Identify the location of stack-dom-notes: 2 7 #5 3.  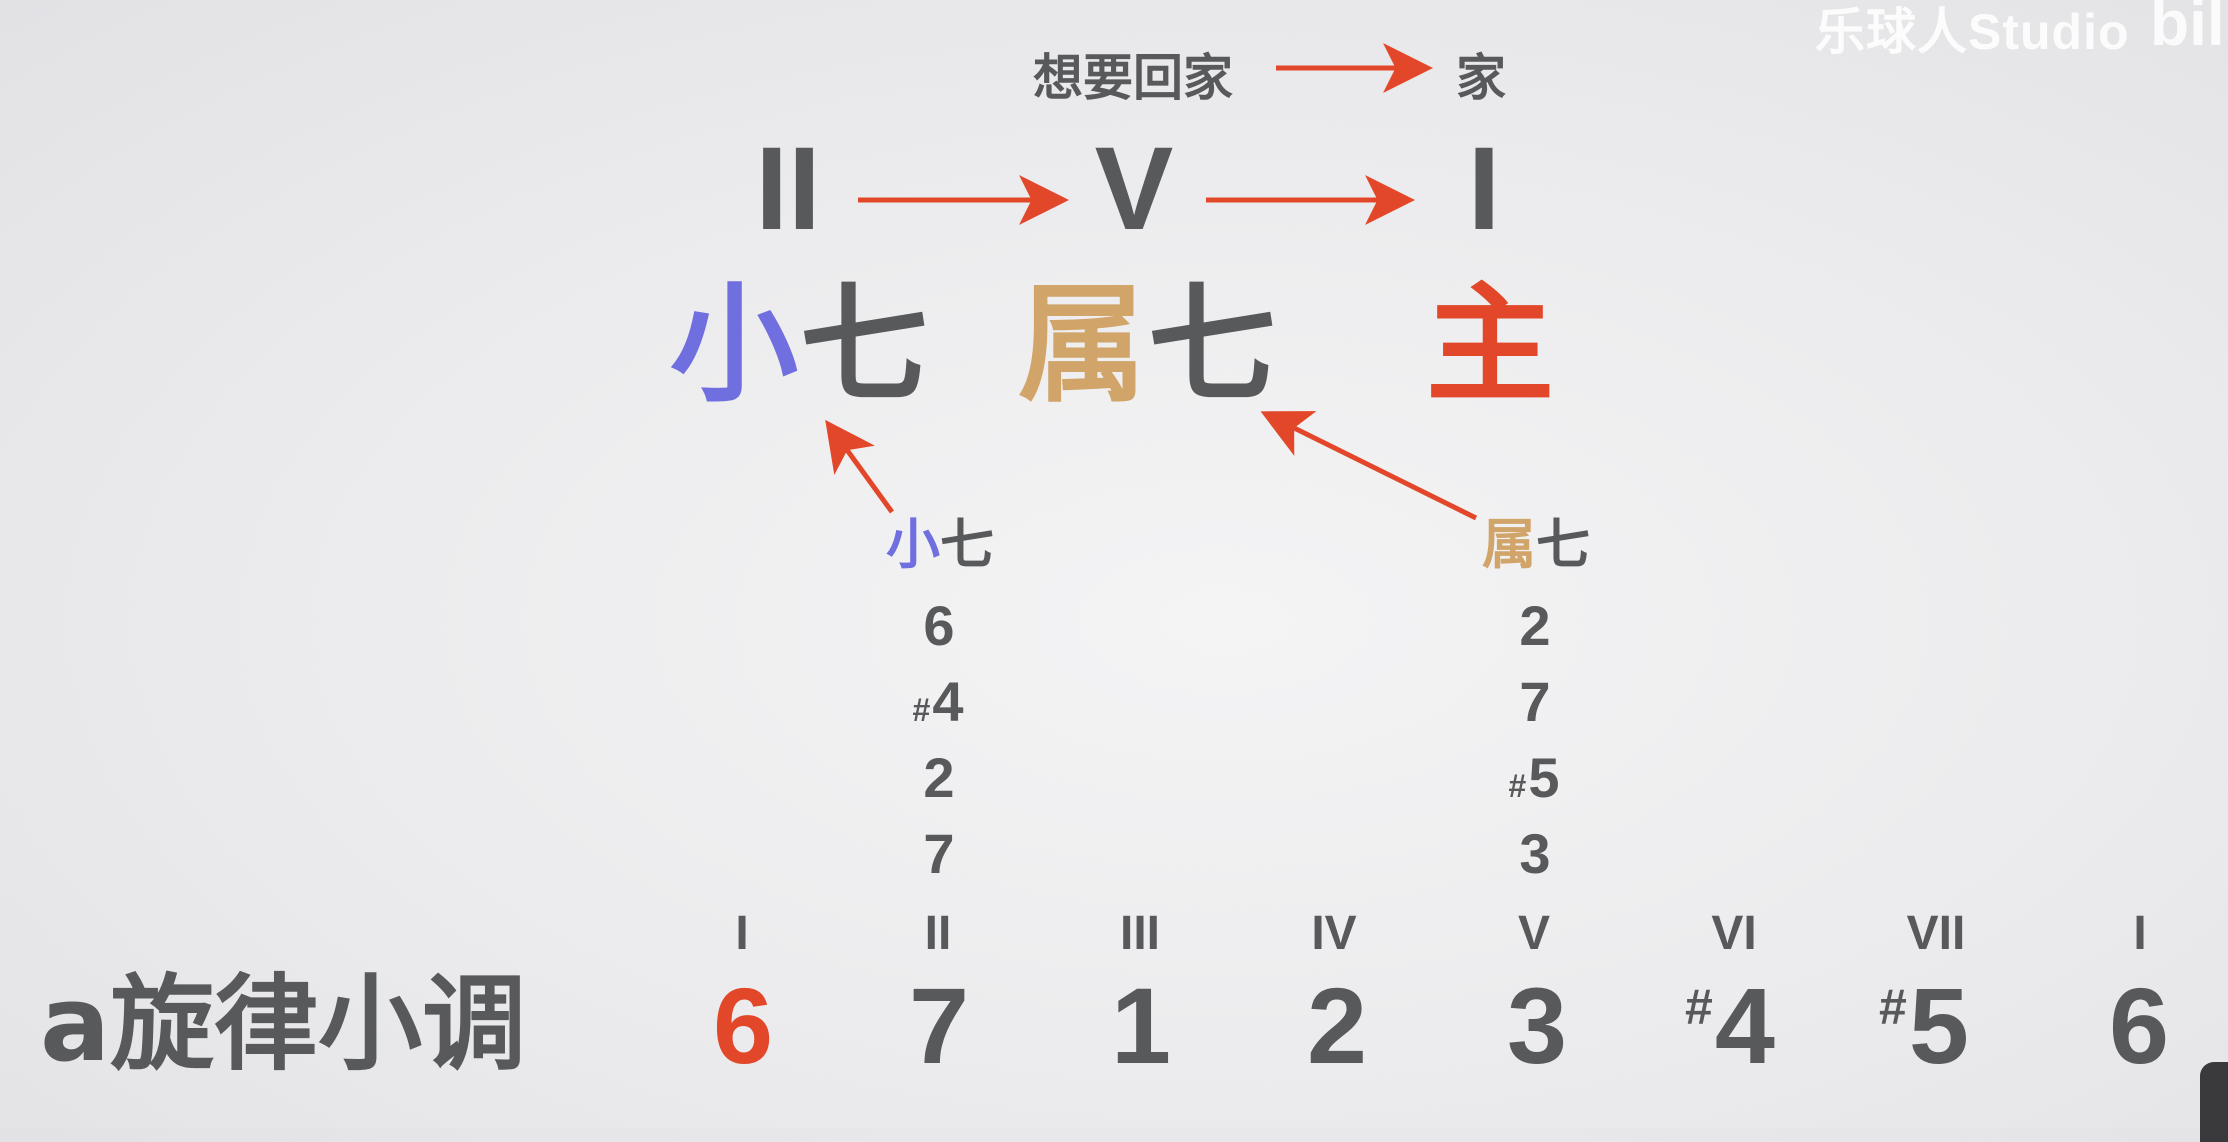
(1534, 740).